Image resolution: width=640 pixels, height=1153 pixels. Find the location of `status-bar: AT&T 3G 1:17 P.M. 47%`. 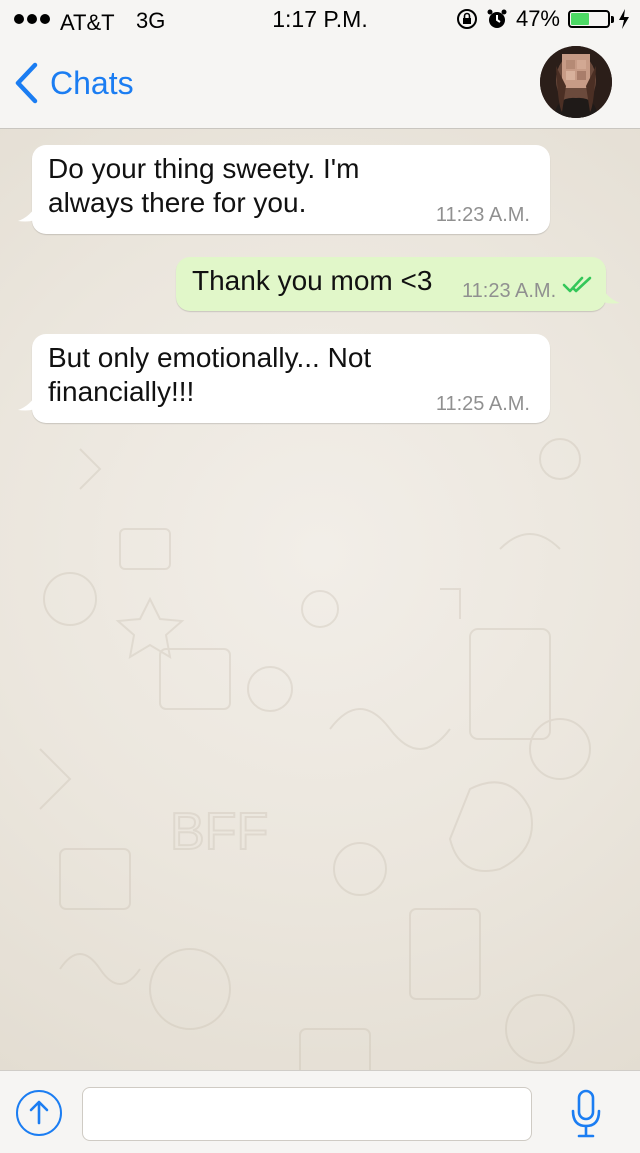

status-bar: AT&T 3G 1:17 P.M. 47% is located at coordinates (320, 20).